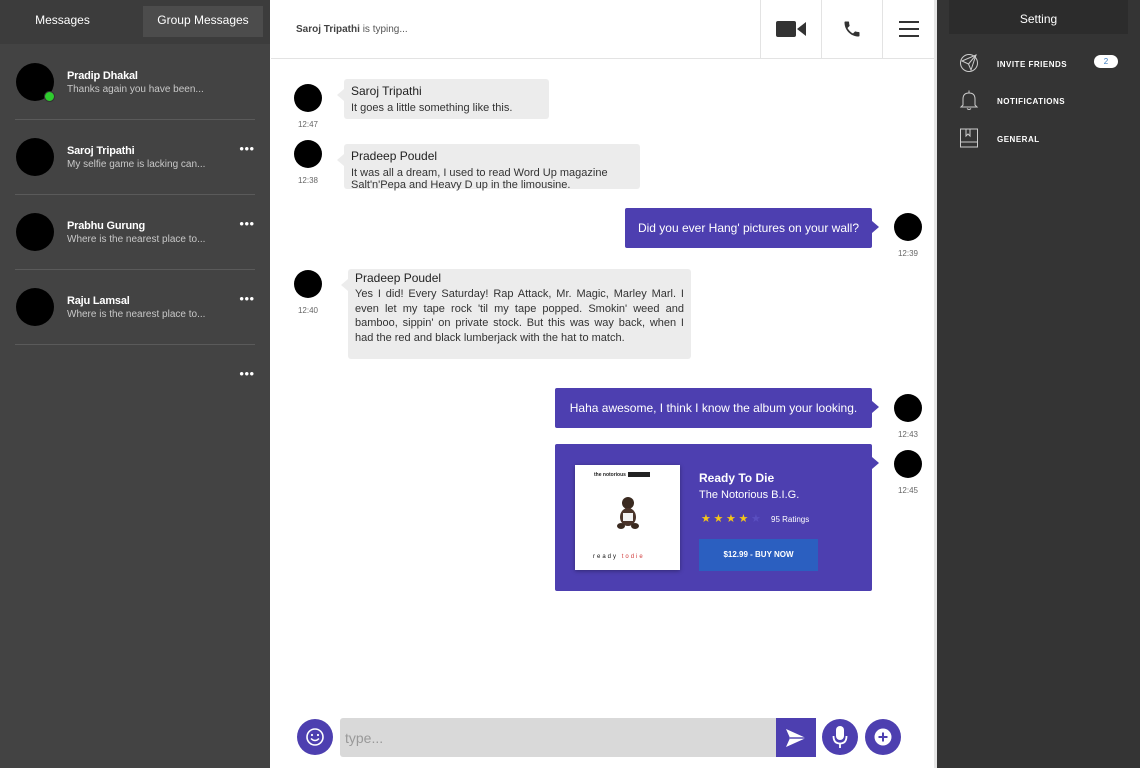  Describe the element at coordinates (908, 434) in the screenshot. I see `message-time: 12:43` at that location.